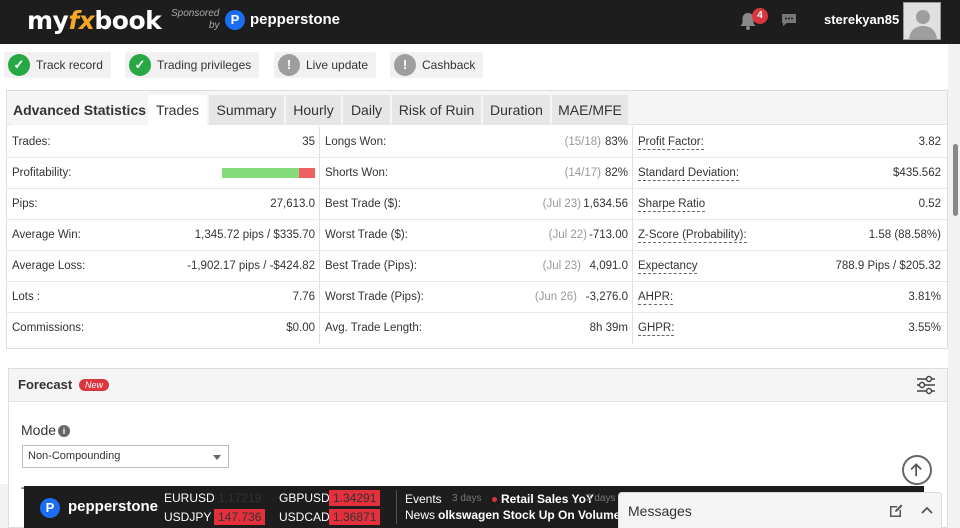 Image resolution: width=960 pixels, height=528 pixels. I want to click on page-scrollbar, so click(955, 286).